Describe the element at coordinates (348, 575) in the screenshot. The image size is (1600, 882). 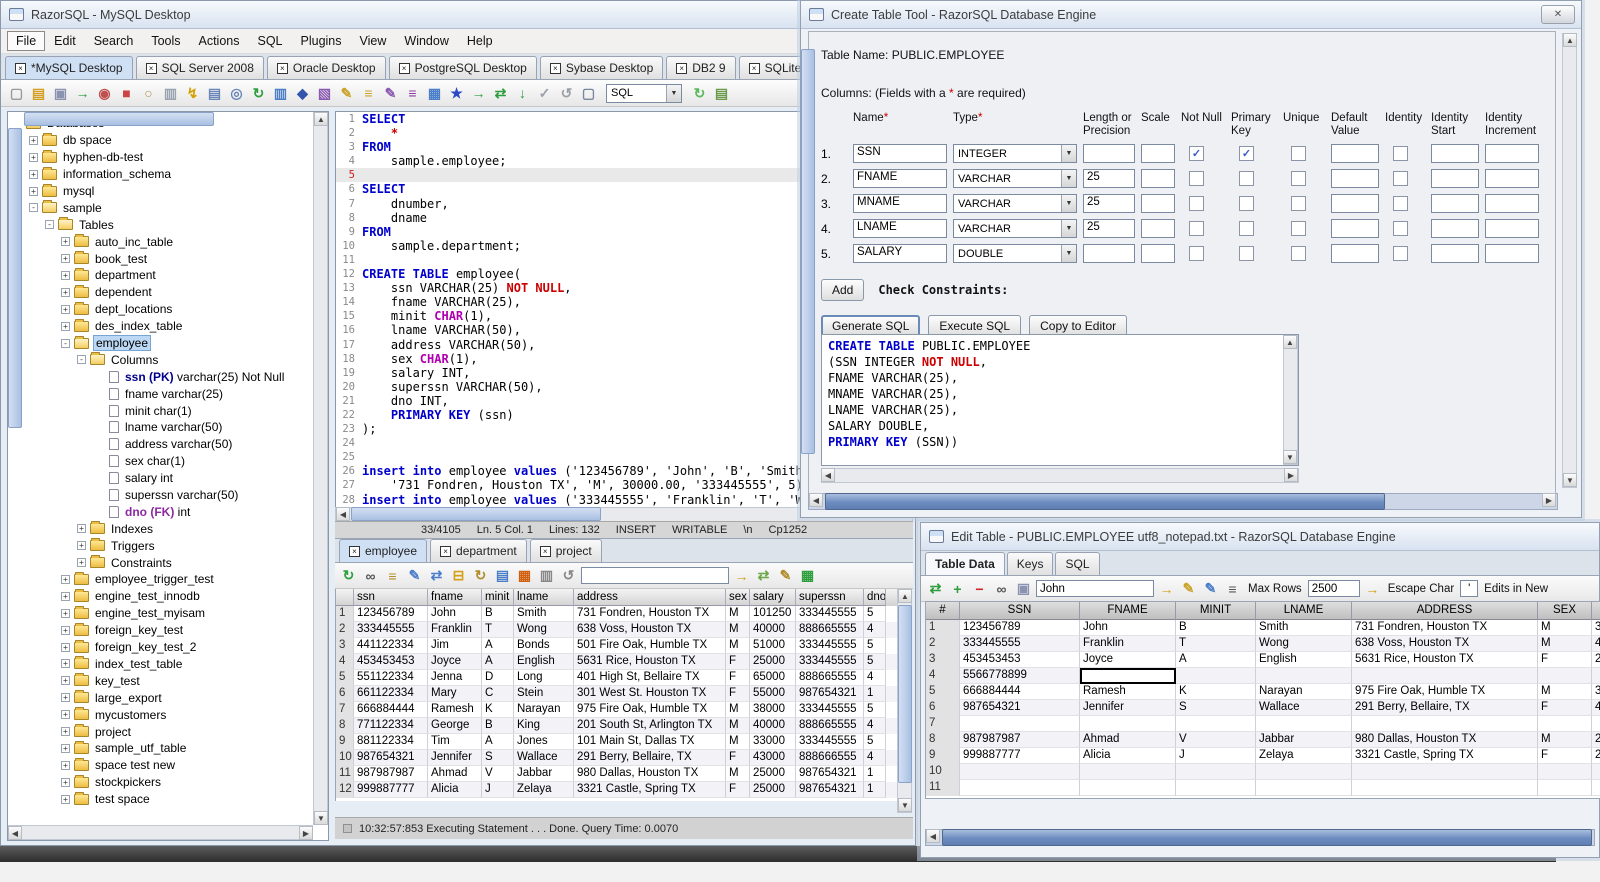
I see `refresh-results-icon: ↻` at that location.